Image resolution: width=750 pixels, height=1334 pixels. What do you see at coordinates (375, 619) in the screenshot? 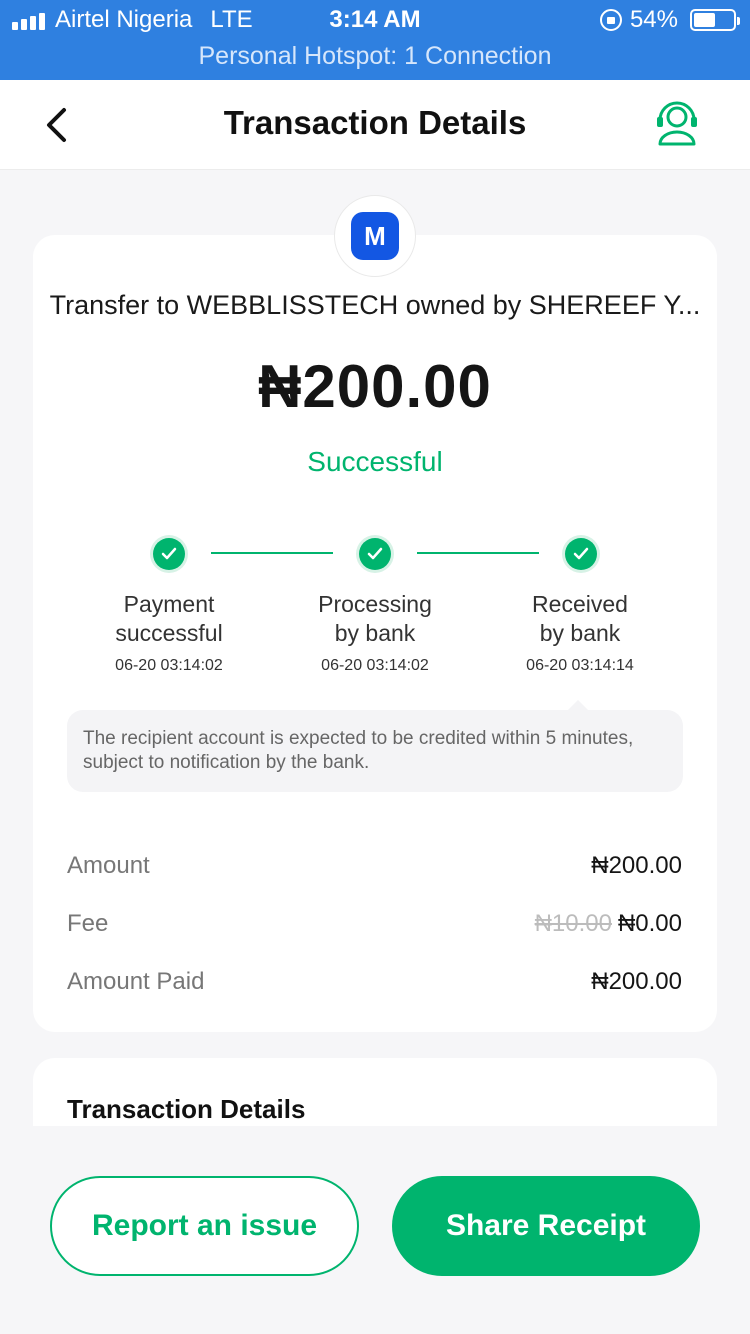
I see `step-2-label: Processing by bank` at bounding box center [375, 619].